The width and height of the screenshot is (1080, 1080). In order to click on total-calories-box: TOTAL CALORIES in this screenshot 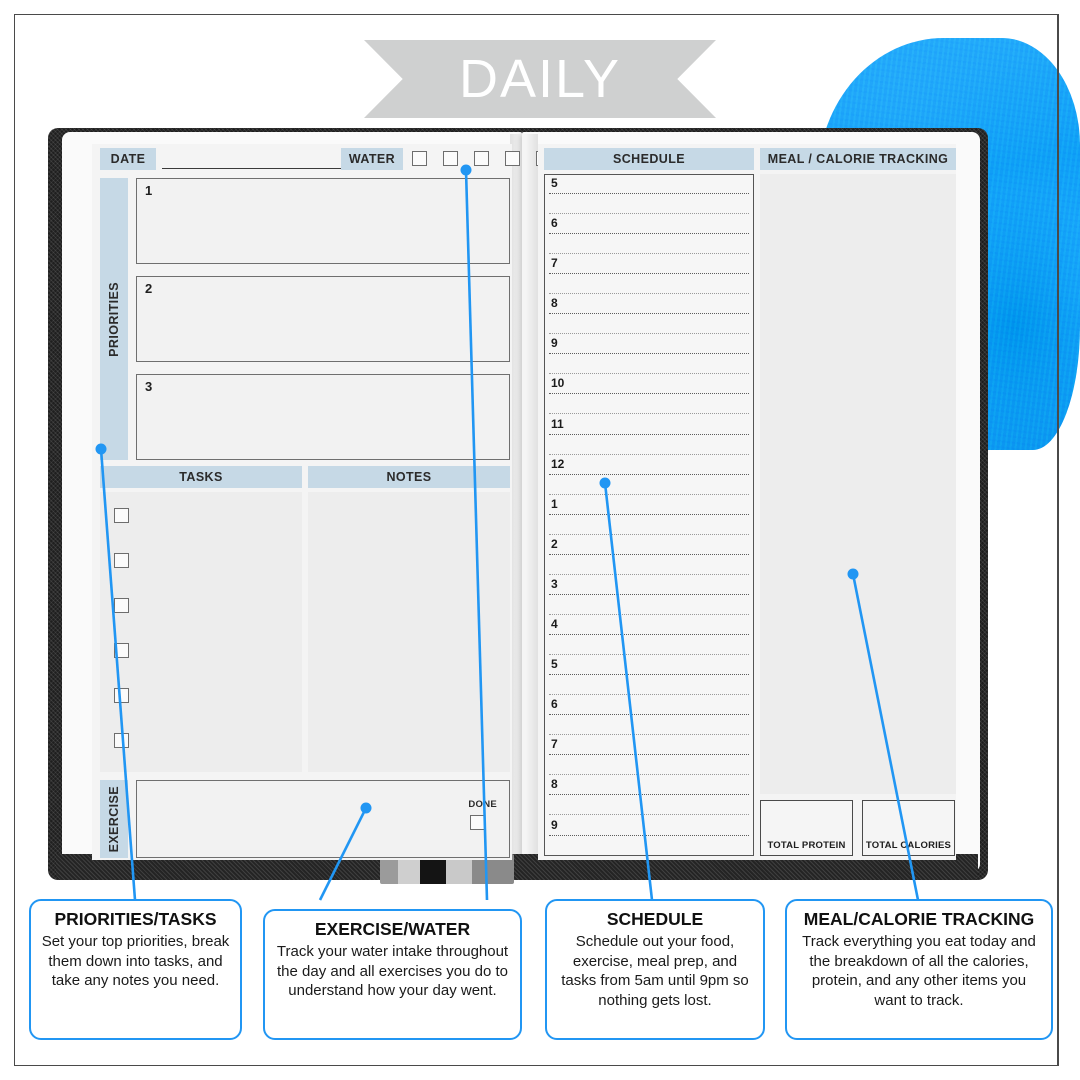, I will do `click(908, 828)`.